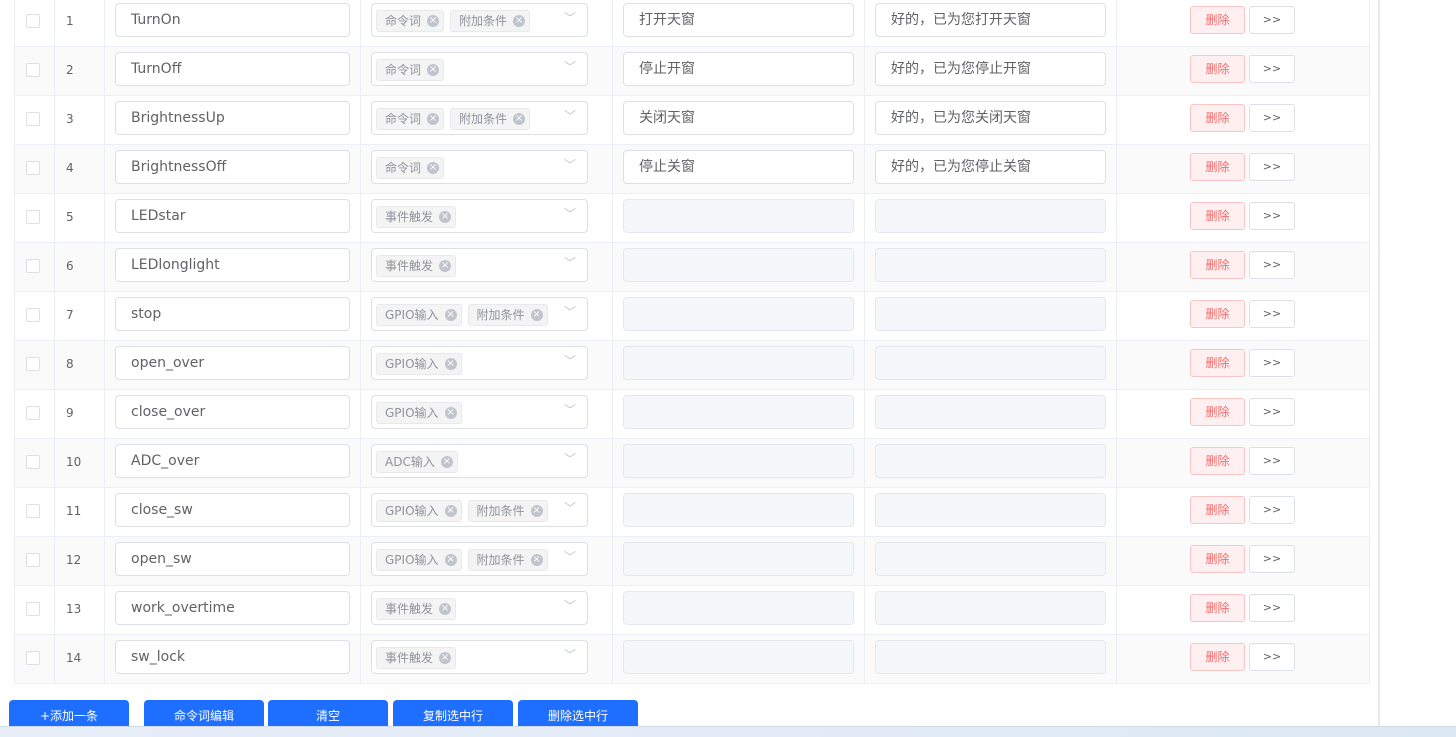 The image size is (1456, 737). What do you see at coordinates (232, 265) in the screenshot?
I see `name-input: LEDlonglight` at bounding box center [232, 265].